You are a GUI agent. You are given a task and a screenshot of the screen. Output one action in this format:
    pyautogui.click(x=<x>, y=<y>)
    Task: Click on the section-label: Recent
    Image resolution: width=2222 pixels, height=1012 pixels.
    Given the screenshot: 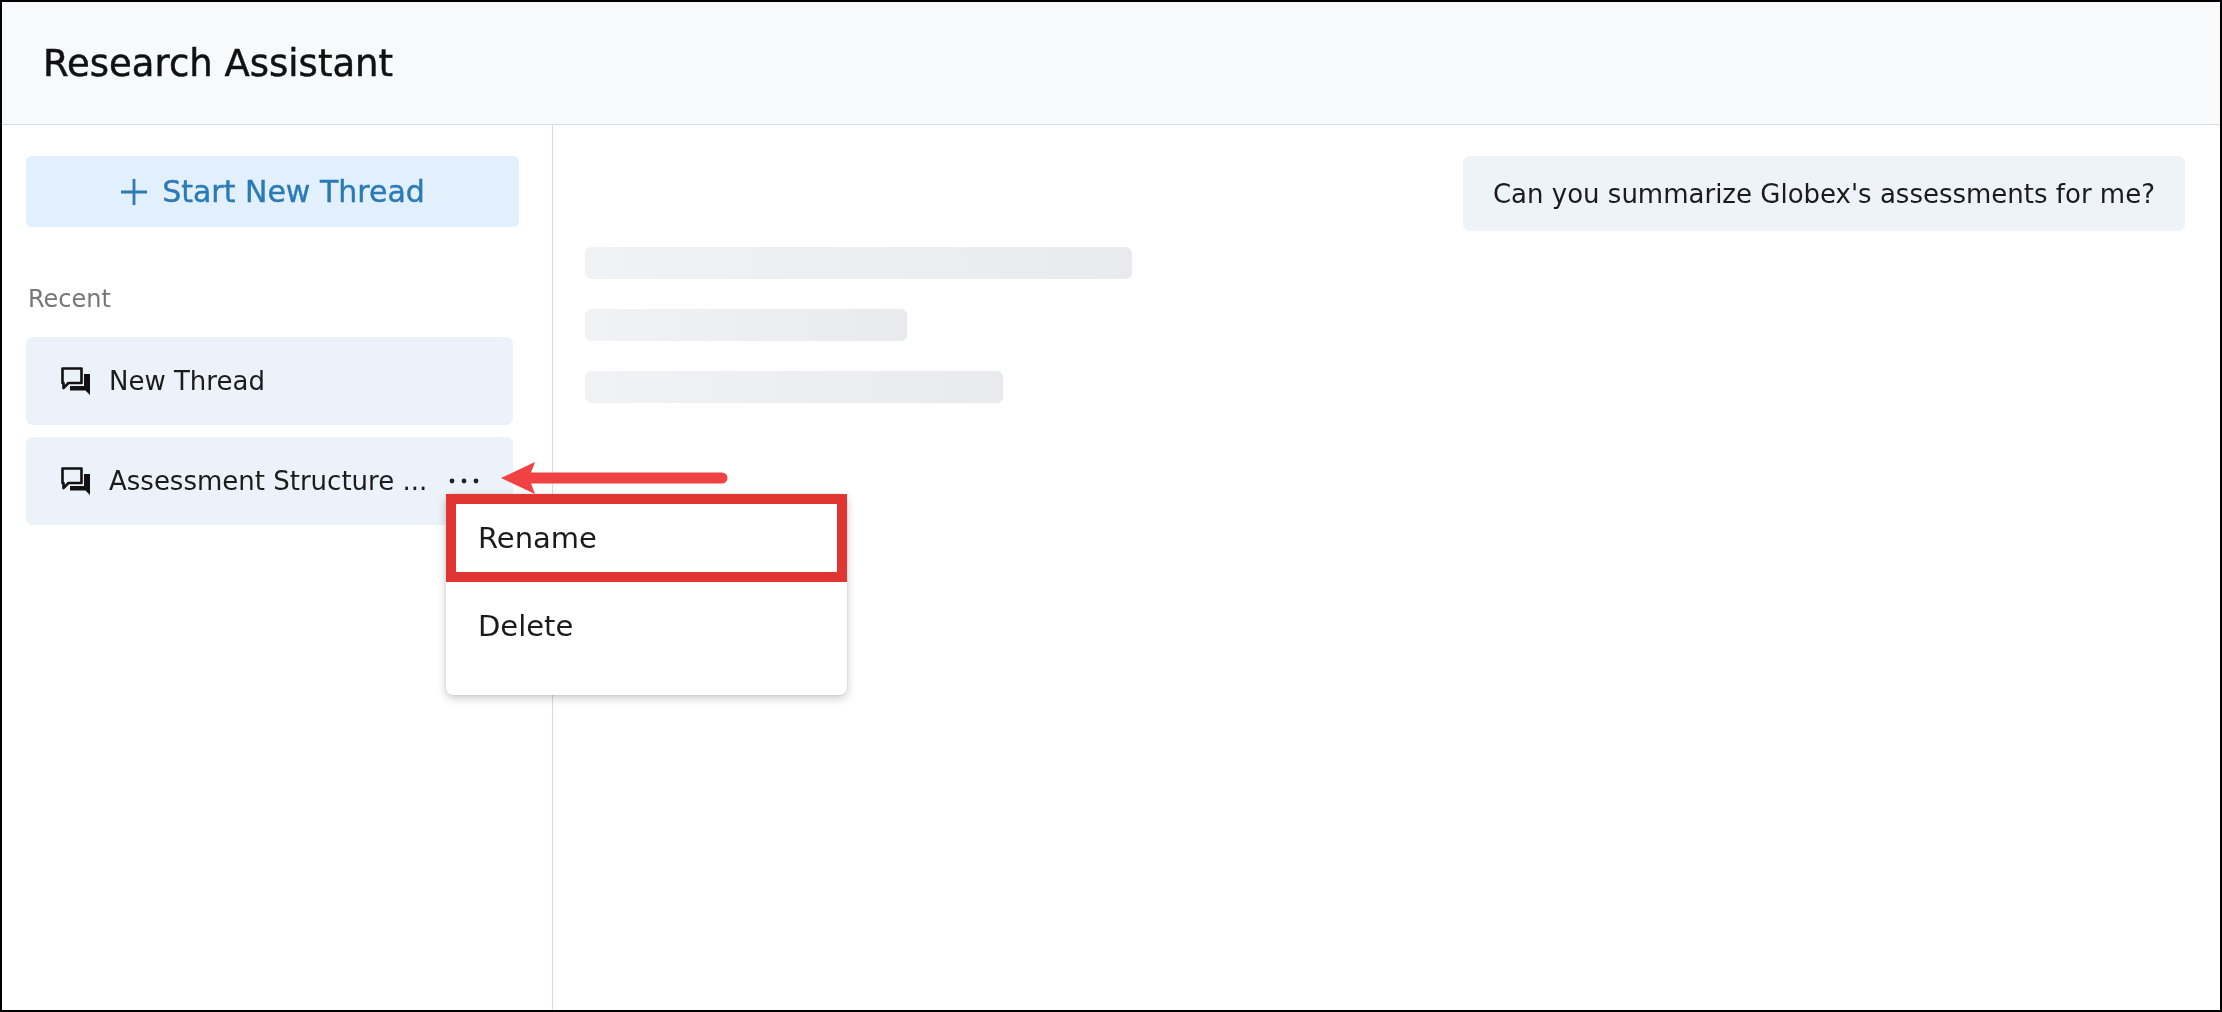 What is the action you would take?
    pyautogui.click(x=70, y=299)
    